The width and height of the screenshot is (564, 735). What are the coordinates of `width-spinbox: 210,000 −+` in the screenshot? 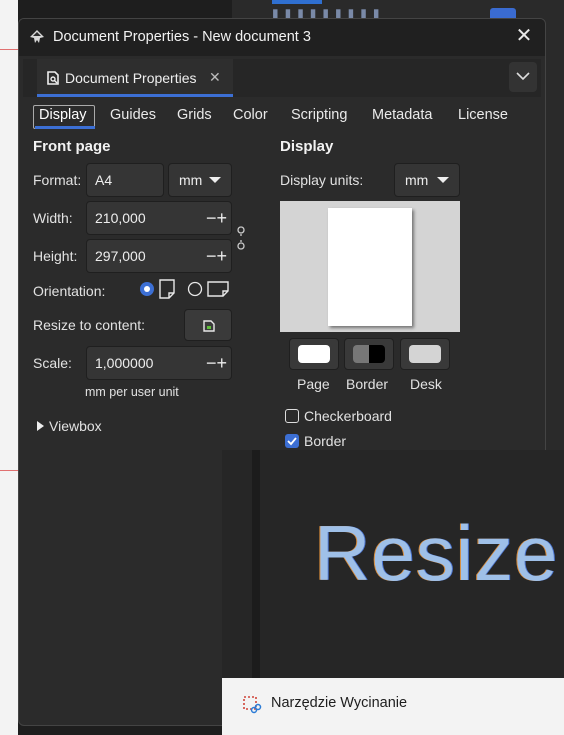 It's located at (159, 218).